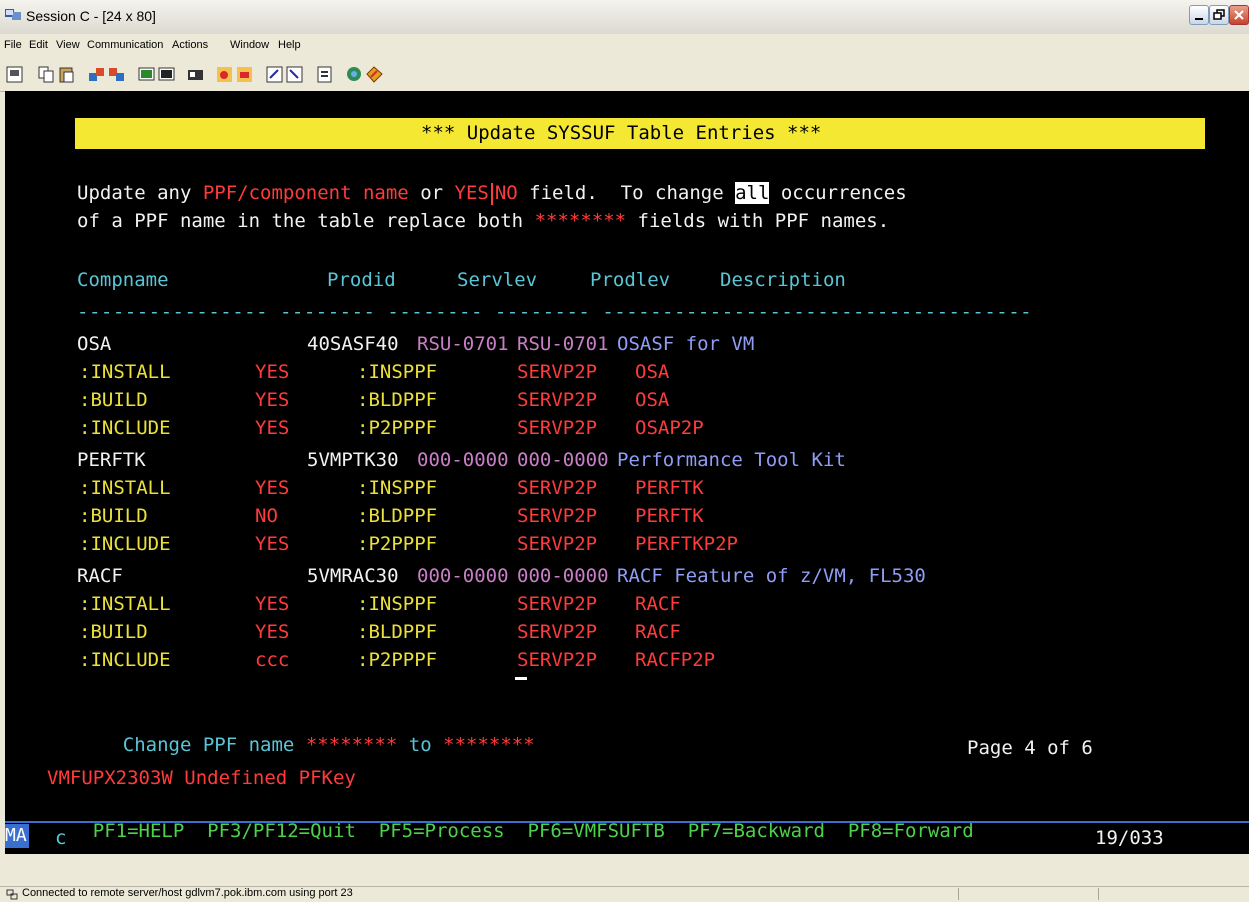 This screenshot has width=1249, height=902. Describe the element at coordinates (669, 428) in the screenshot. I see `ppf-component-field: OSAP2P` at that location.